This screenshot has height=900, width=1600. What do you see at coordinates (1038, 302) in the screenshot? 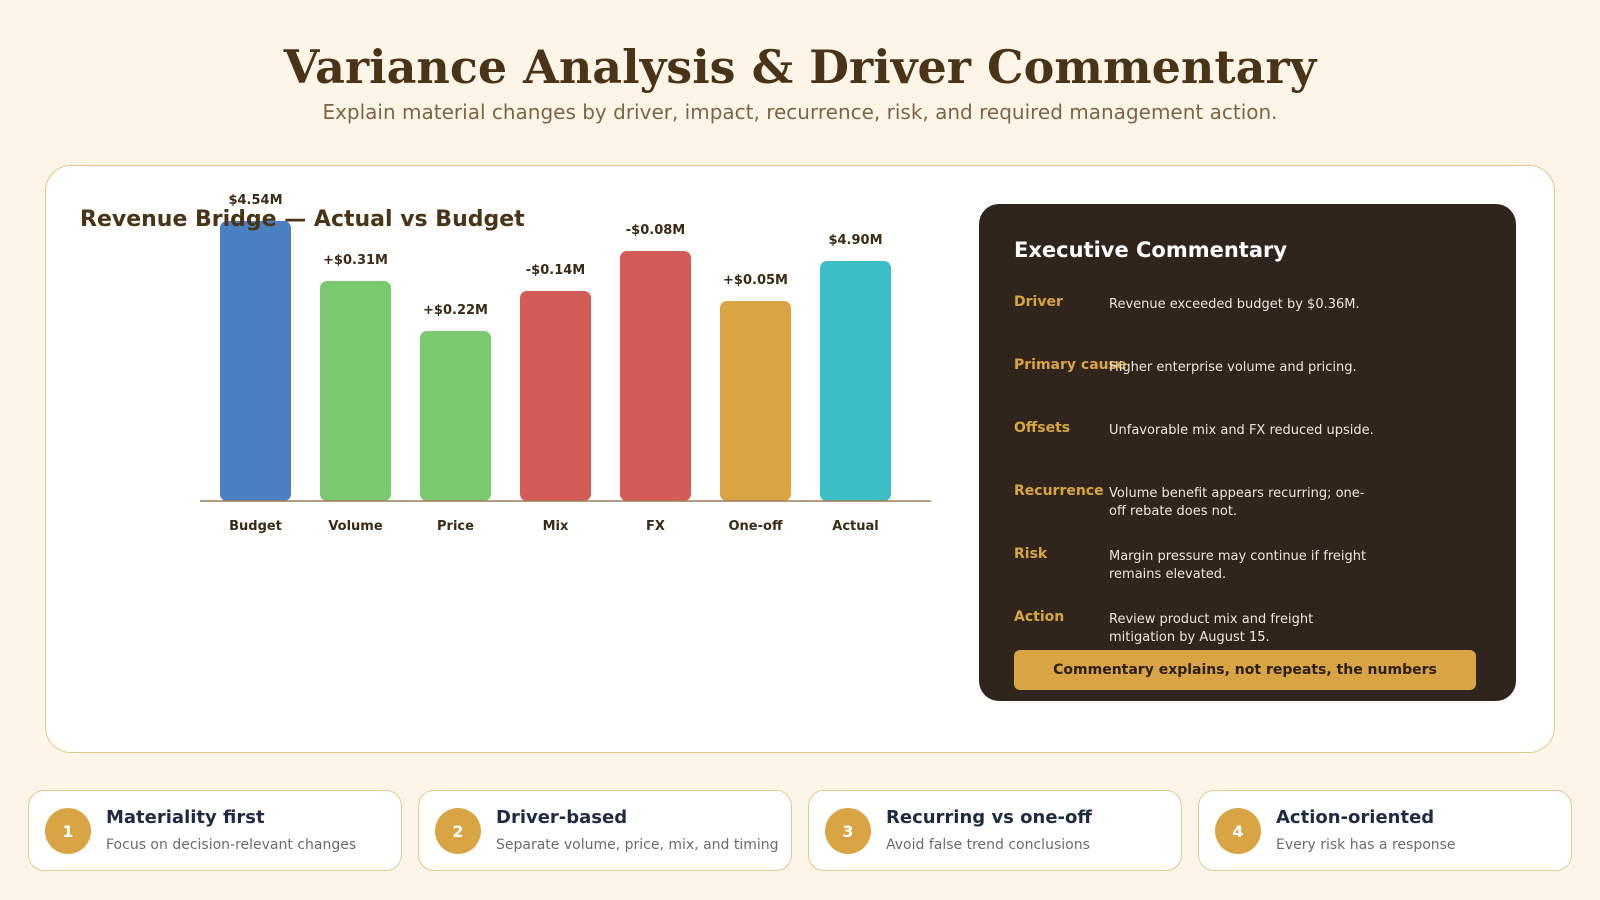
I see `commentary-label: Driver` at bounding box center [1038, 302].